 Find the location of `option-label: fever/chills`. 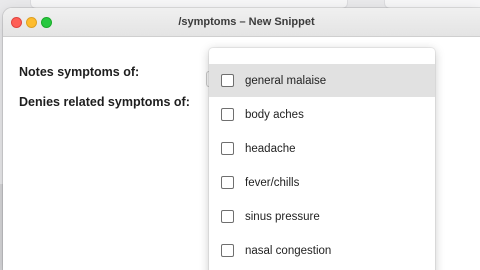

option-label: fever/chills is located at coordinates (272, 182).